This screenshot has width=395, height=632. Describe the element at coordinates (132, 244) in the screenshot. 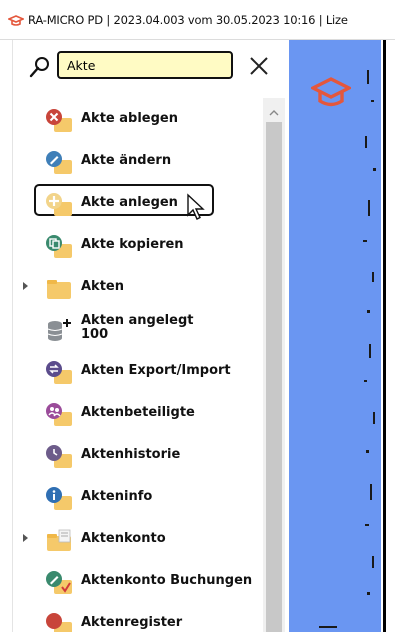

I see `list-item-label: Akte kopieren` at that location.